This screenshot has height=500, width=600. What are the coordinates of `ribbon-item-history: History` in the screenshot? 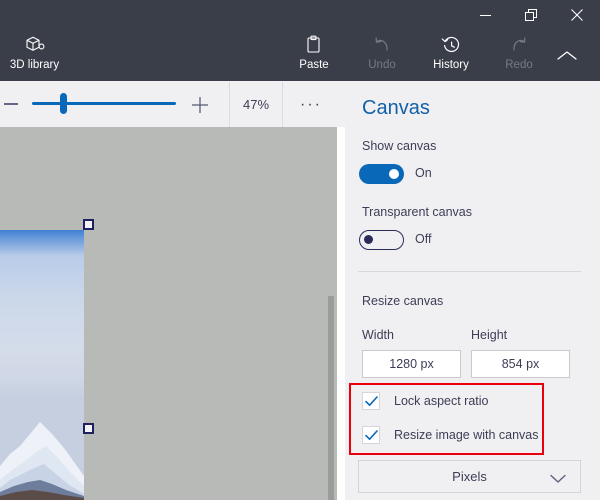 It's located at (451, 55).